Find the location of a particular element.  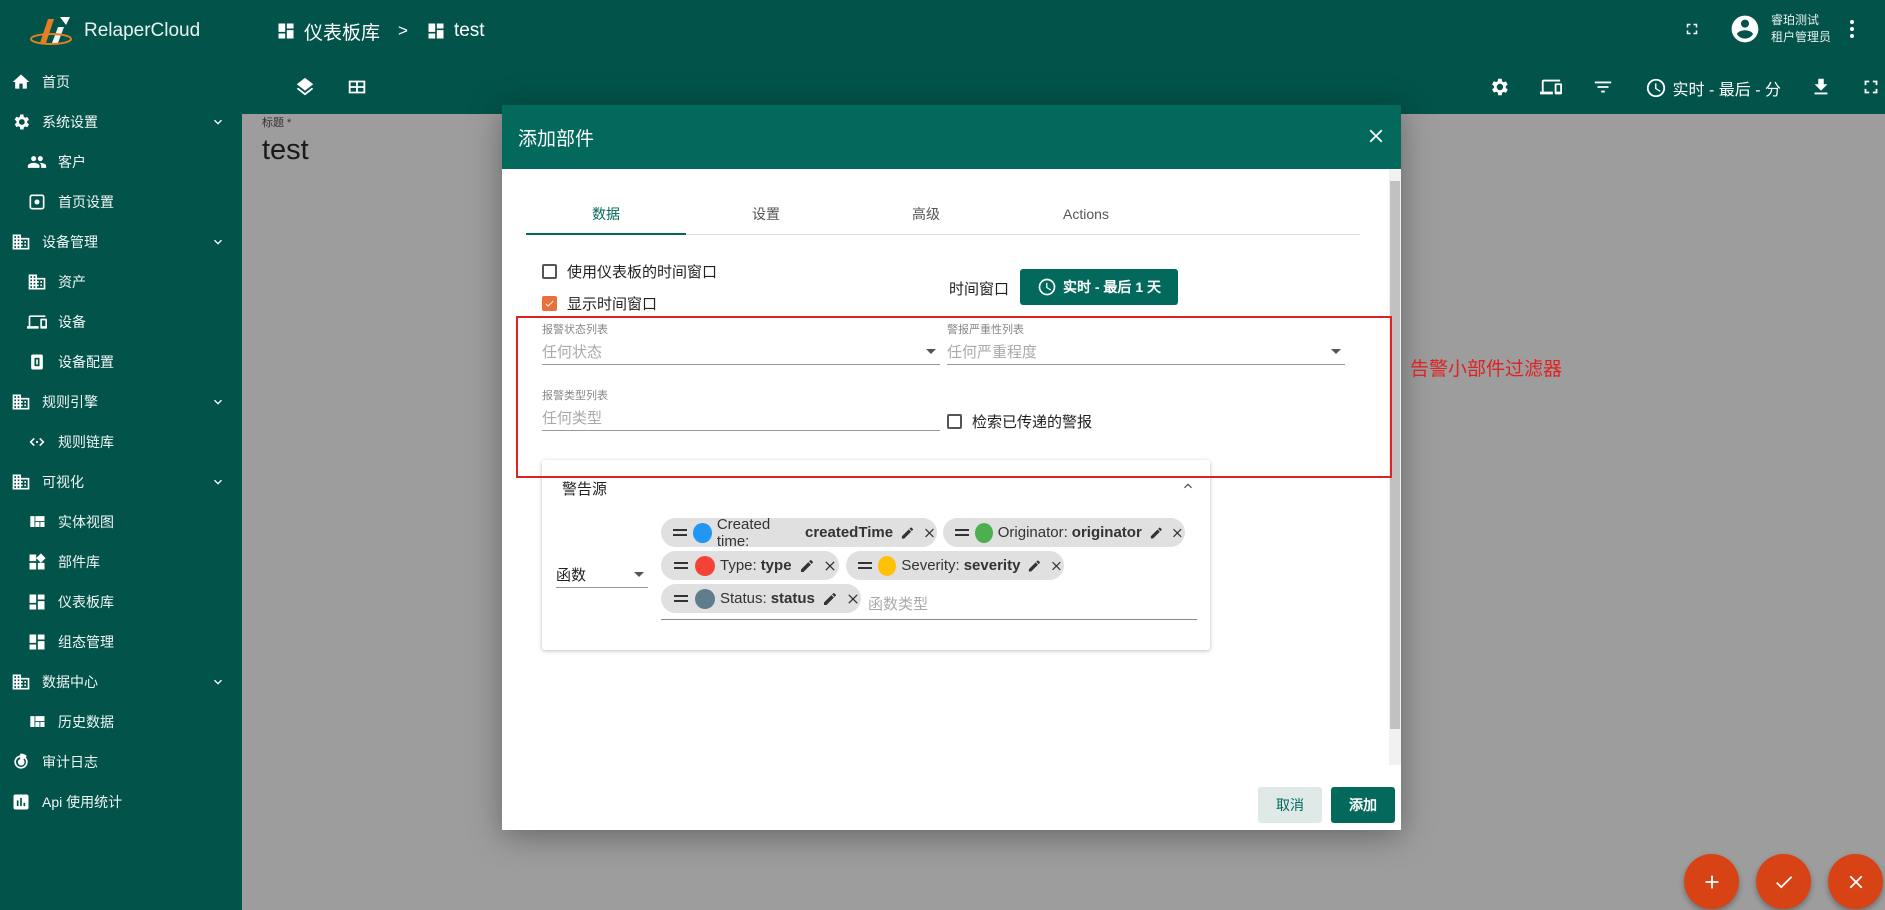

key-name: status is located at coordinates (792, 598).